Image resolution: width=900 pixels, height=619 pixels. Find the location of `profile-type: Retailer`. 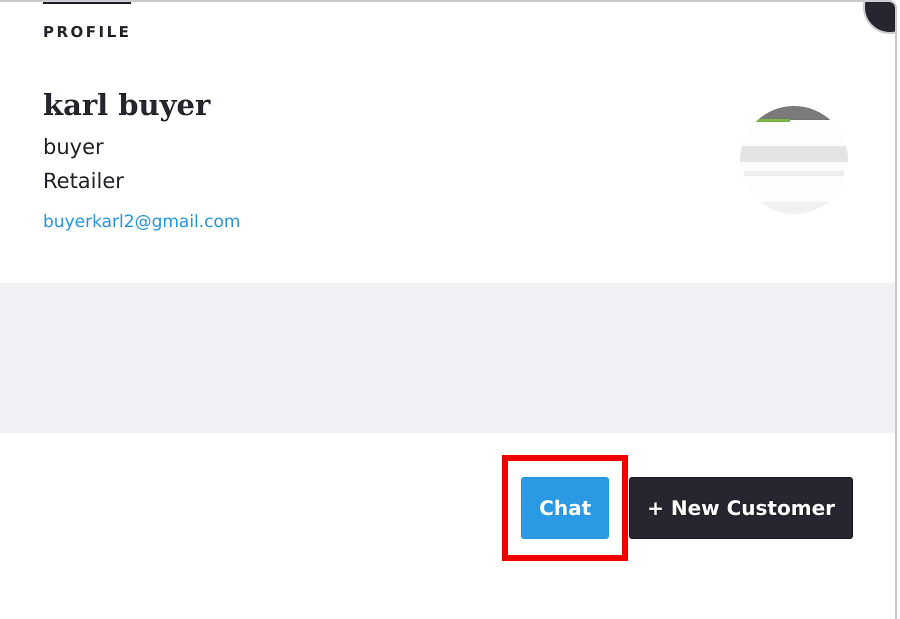

profile-type: Retailer is located at coordinates (84, 181).